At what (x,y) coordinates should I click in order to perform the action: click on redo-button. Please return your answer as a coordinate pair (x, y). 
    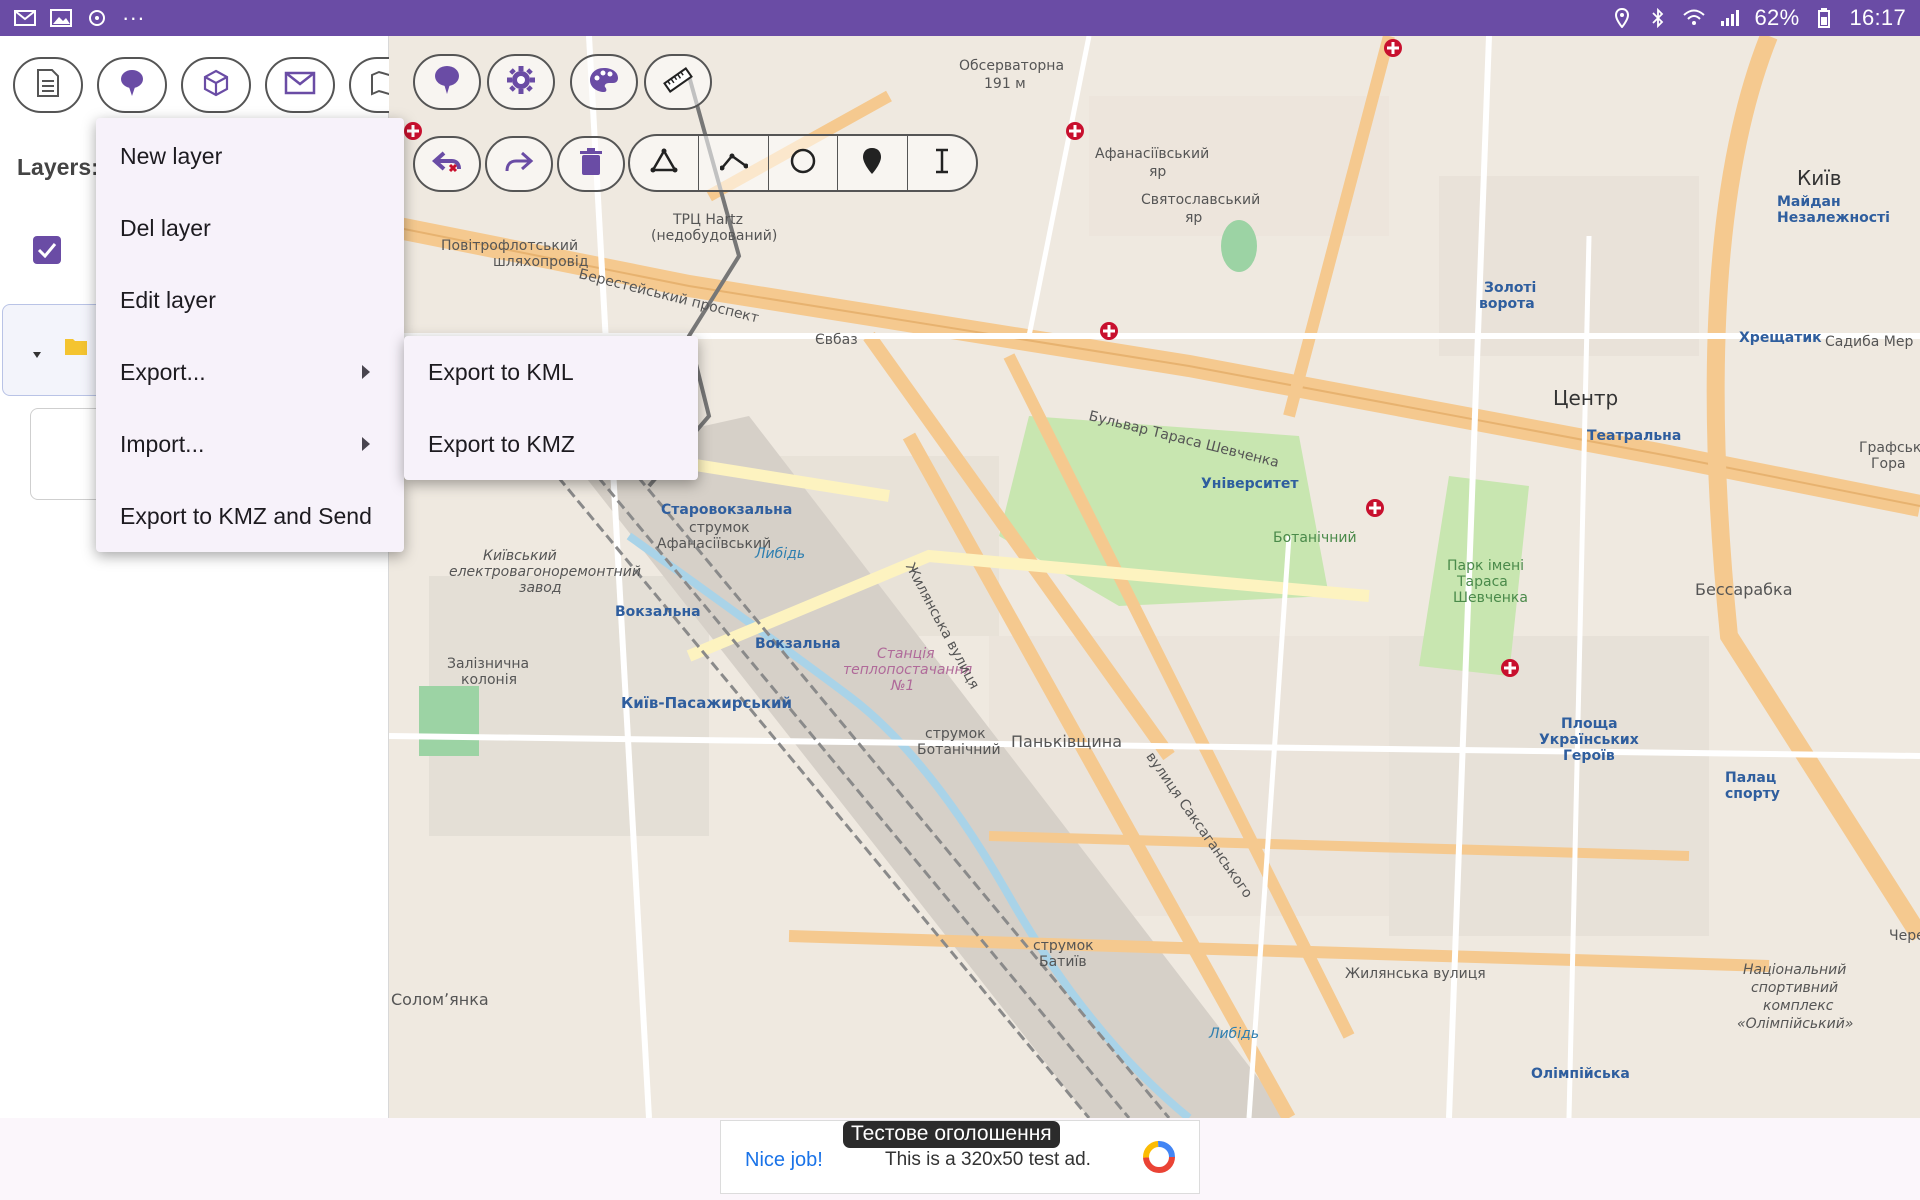
    Looking at the image, I should click on (519, 164).